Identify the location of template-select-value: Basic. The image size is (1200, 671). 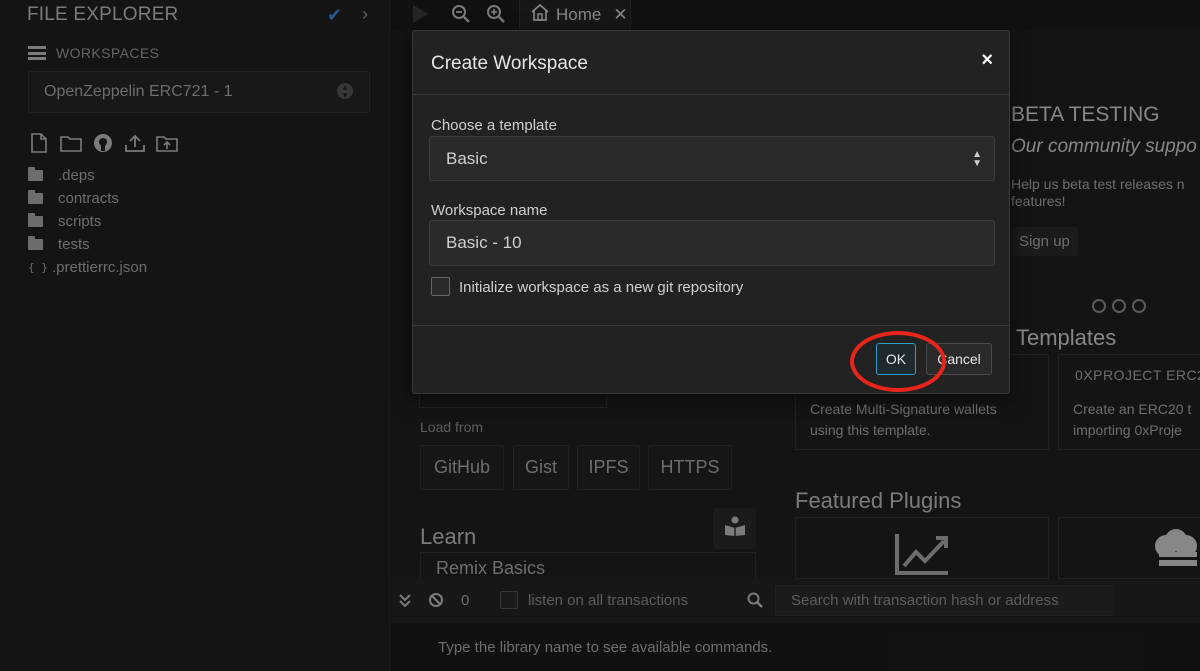
(467, 158).